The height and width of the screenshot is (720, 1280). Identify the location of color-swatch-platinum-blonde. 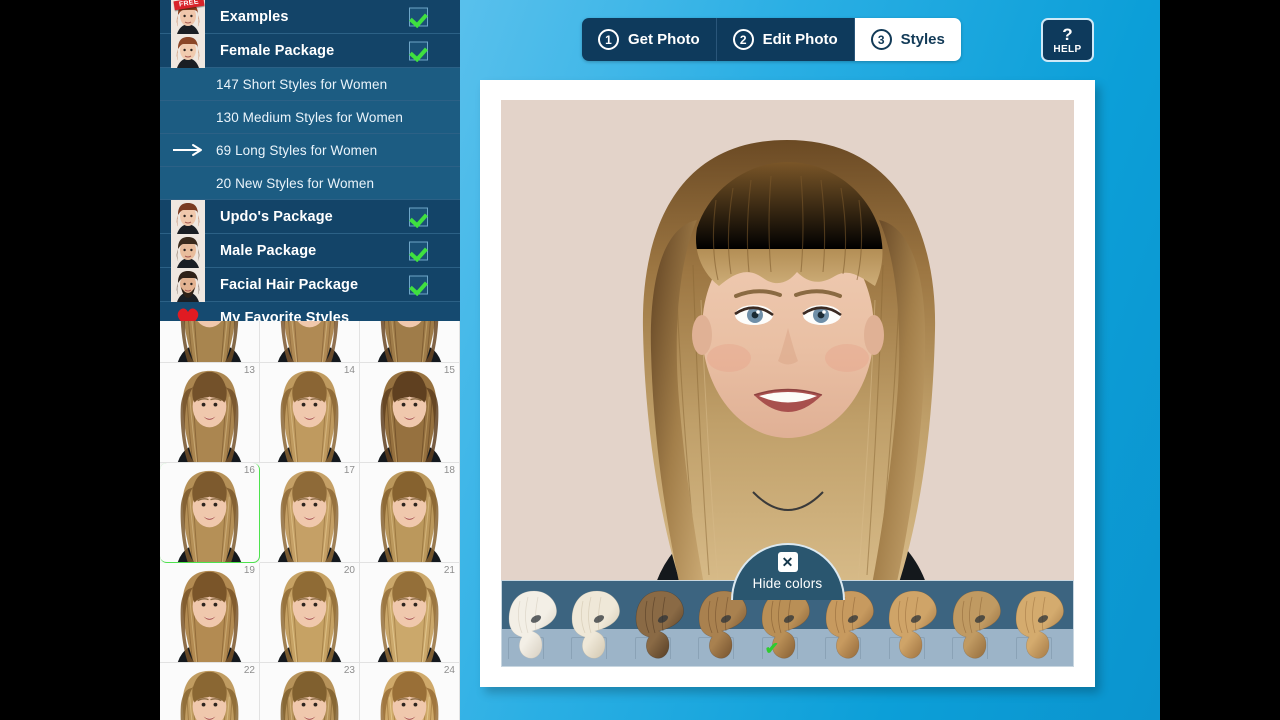
(533, 623).